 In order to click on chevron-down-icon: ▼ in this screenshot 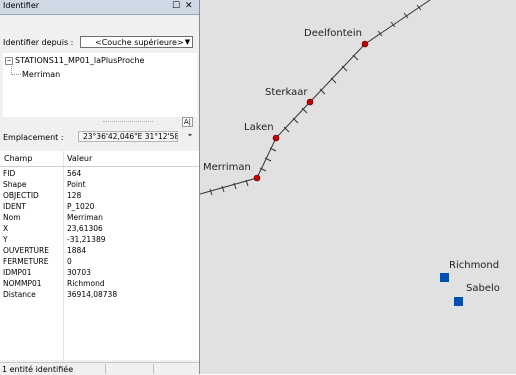, I will do `click(187, 42)`.